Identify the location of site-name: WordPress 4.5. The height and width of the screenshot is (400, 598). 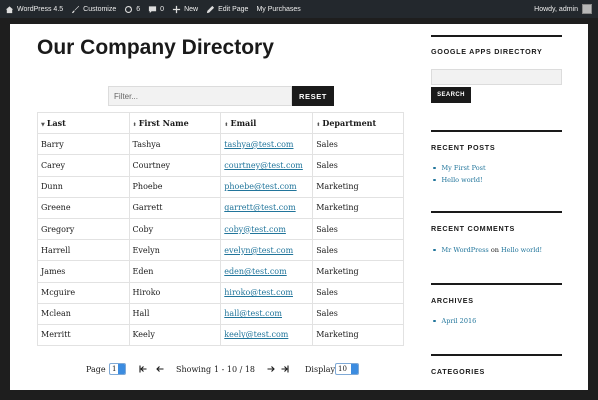
(40, 9).